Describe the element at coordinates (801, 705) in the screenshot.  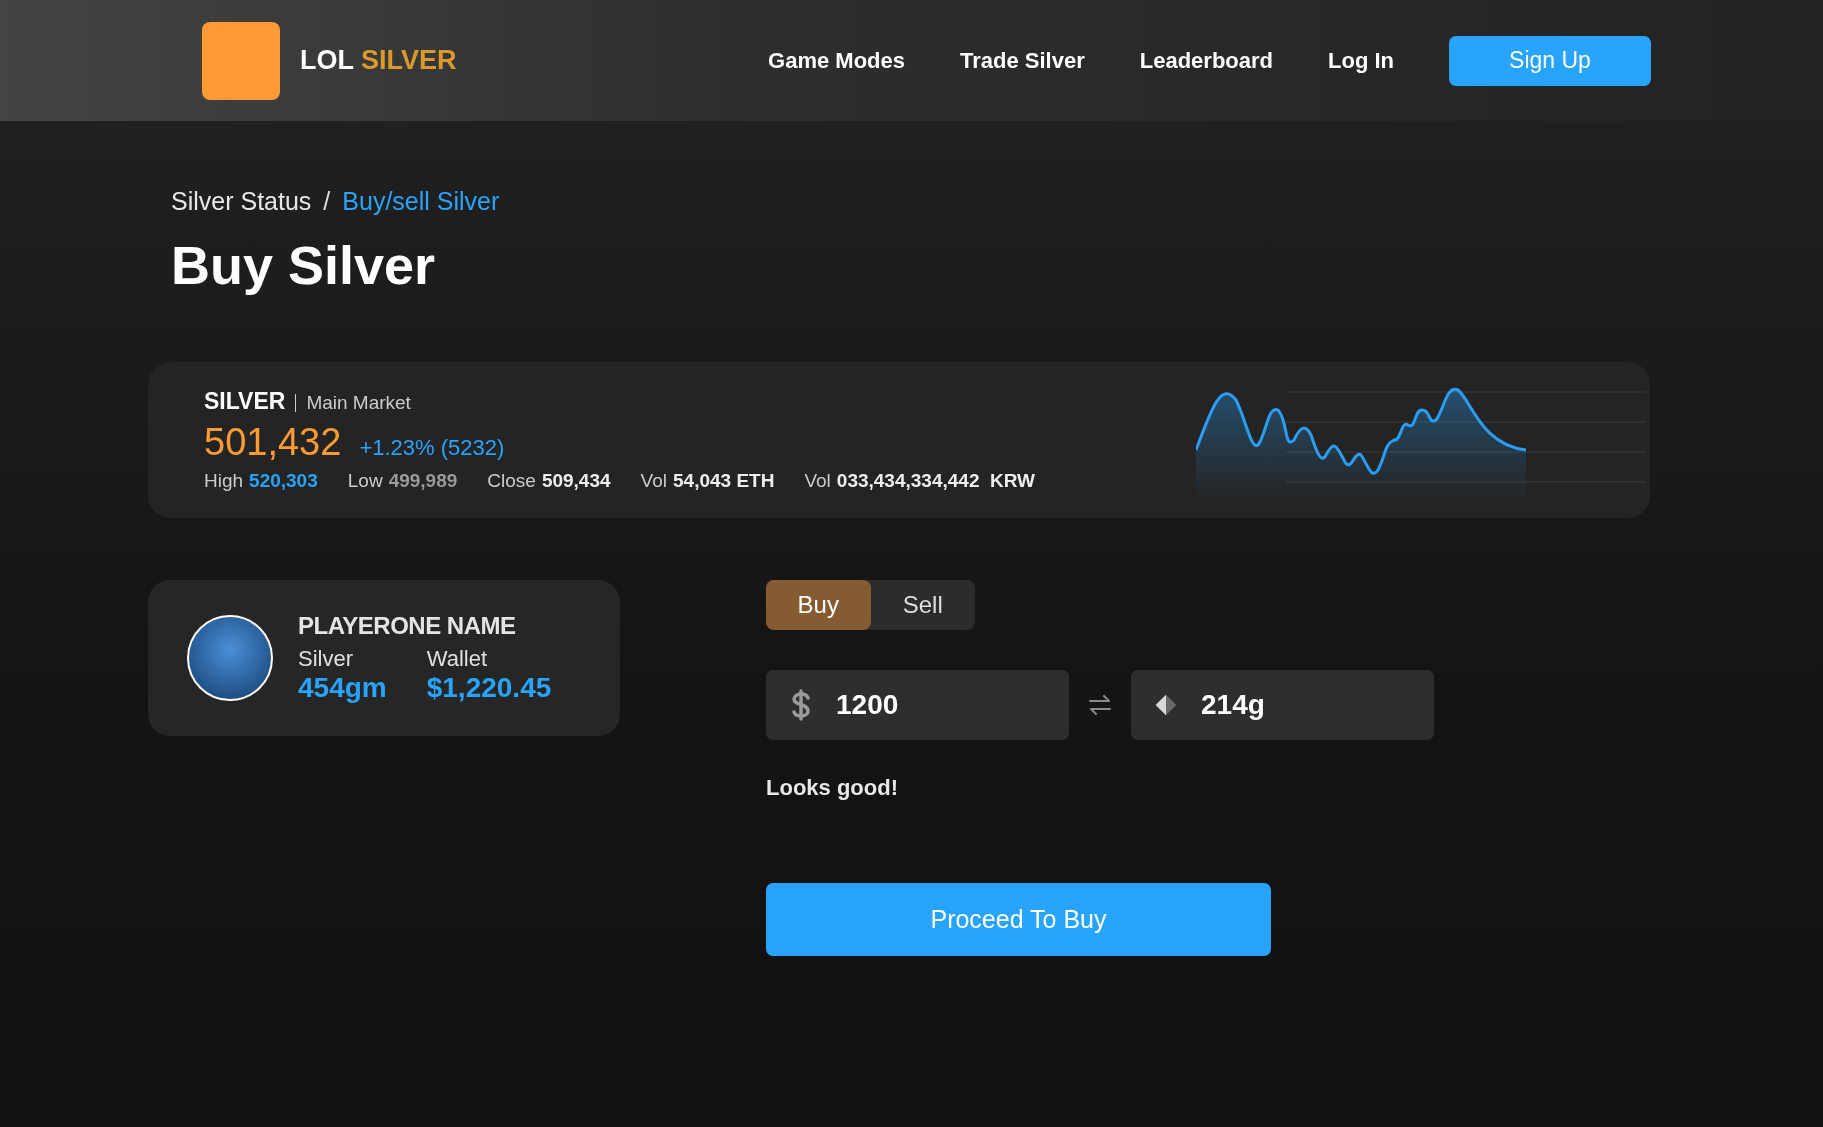
I see `dollar-icon` at that location.